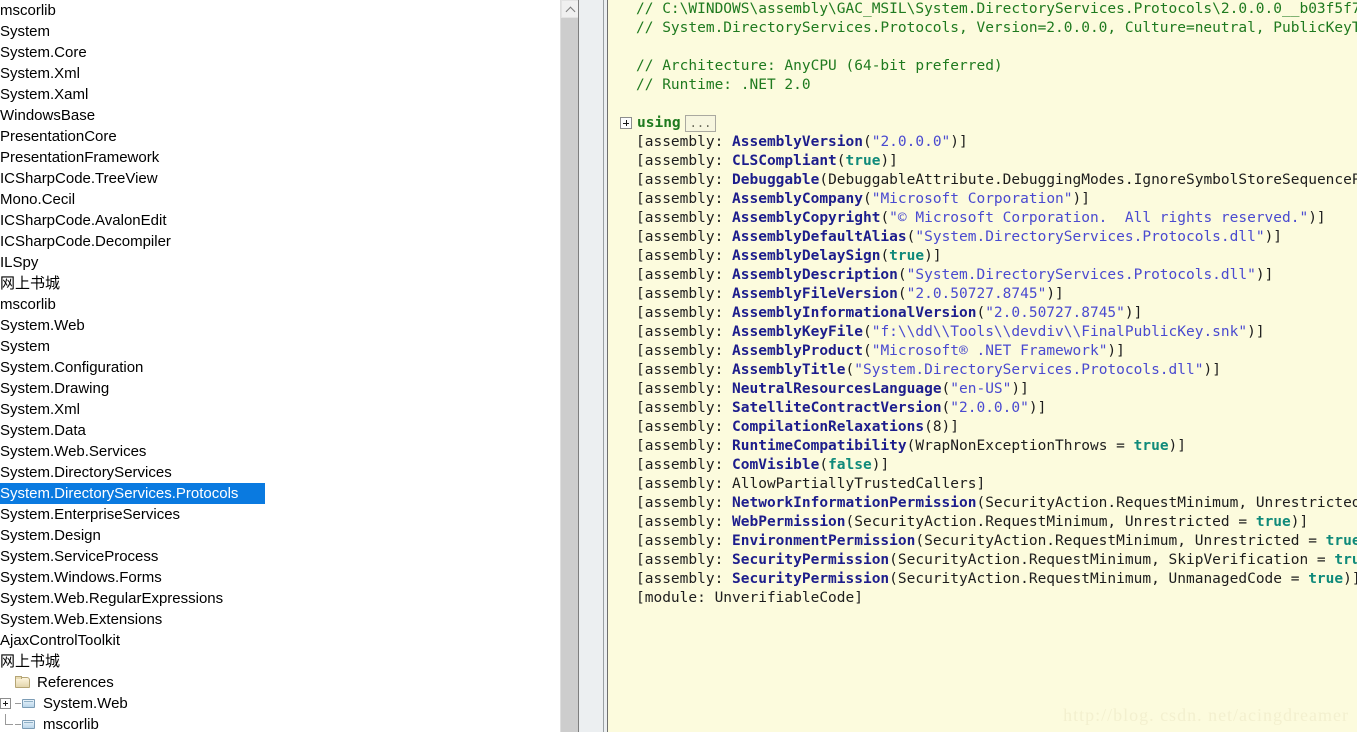 The image size is (1357, 732). I want to click on tree-item-label: AjaxControlToolkit, so click(60, 640).